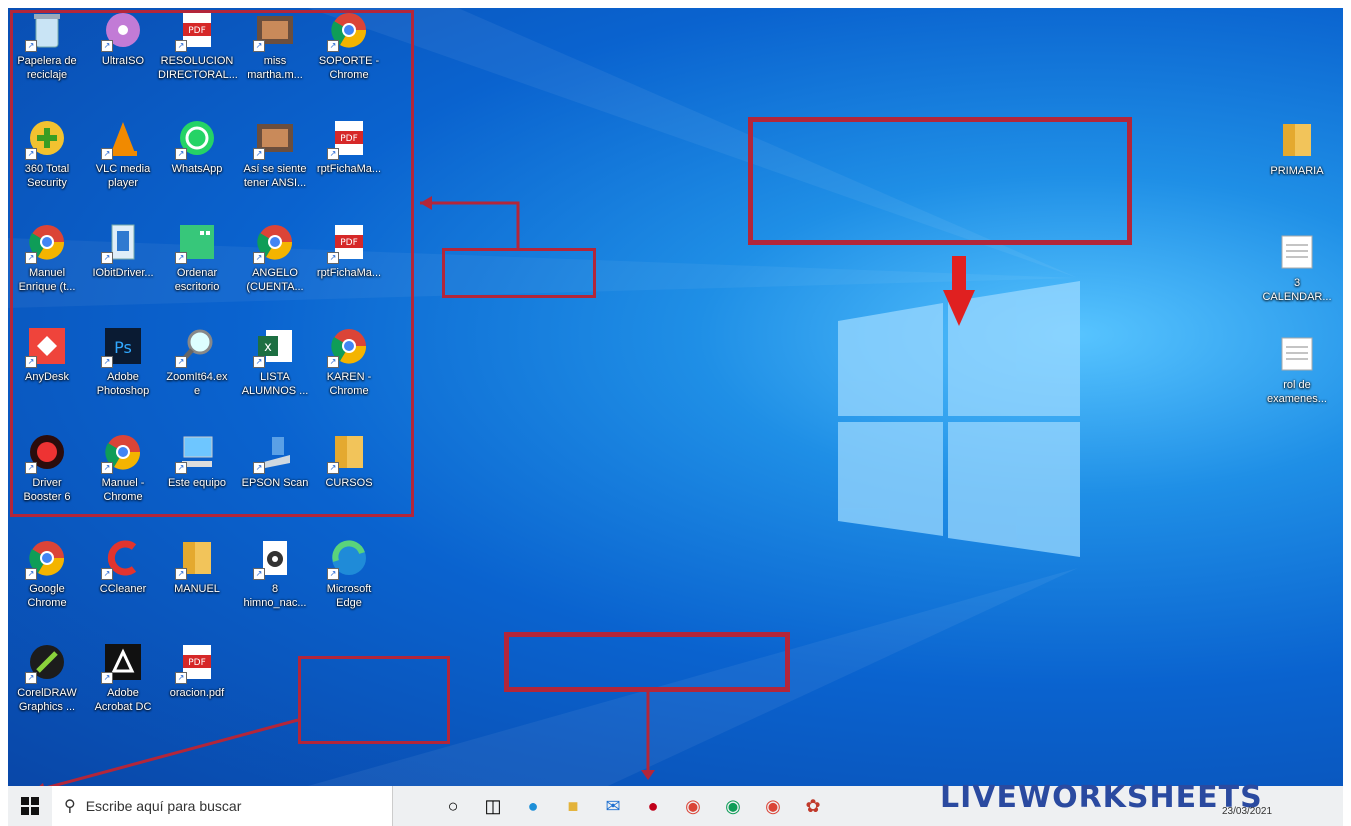 The height and width of the screenshot is (826, 1351). I want to click on desktop-icon: ↗ Google Chrome, so click(47, 586).